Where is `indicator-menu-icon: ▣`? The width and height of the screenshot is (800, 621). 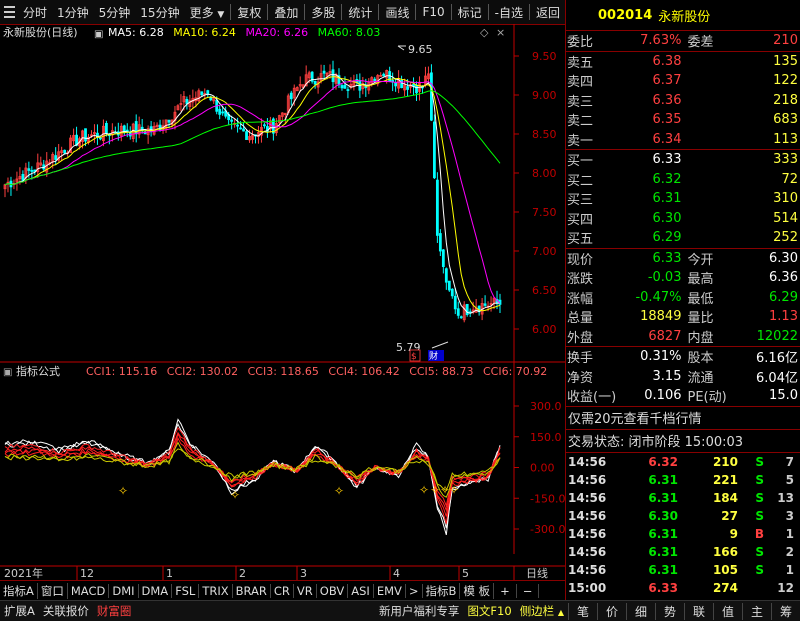 indicator-menu-icon: ▣ is located at coordinates (7, 372).